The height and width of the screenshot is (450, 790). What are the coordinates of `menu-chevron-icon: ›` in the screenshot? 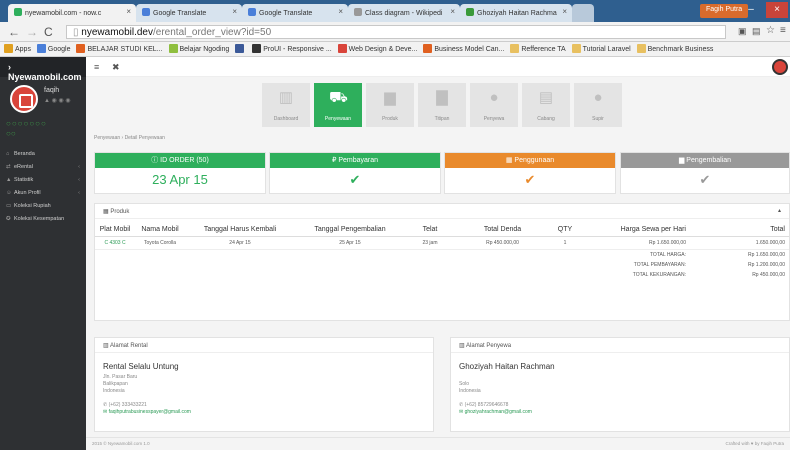 It's located at (9, 67).